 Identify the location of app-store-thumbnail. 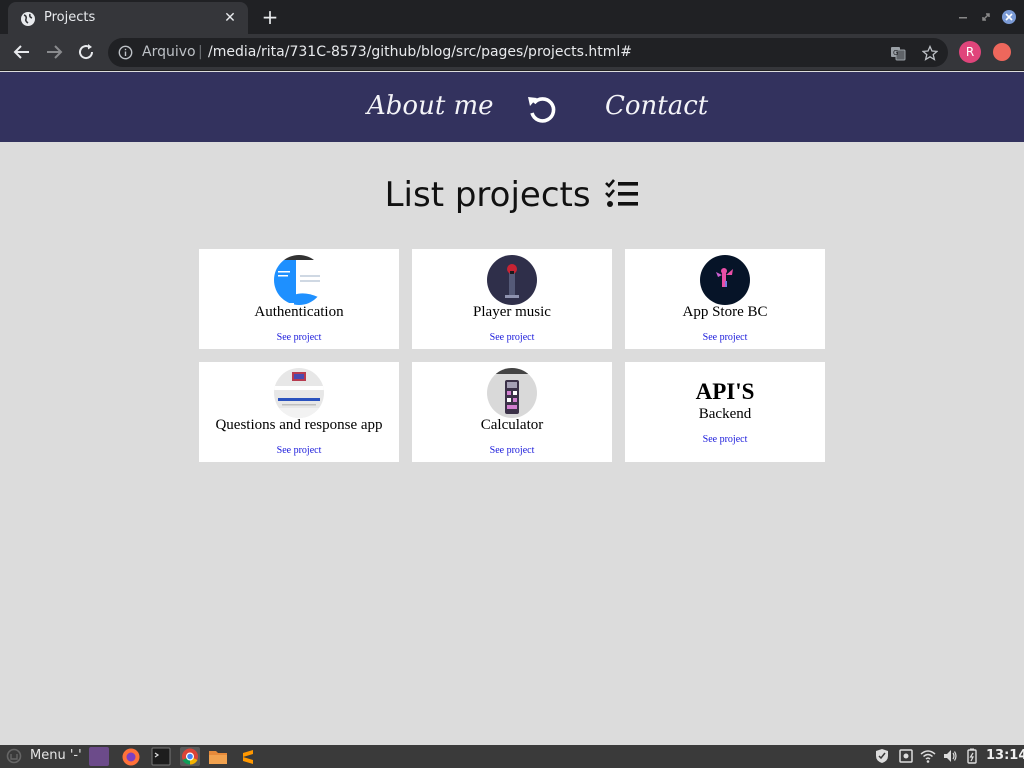
(725, 280).